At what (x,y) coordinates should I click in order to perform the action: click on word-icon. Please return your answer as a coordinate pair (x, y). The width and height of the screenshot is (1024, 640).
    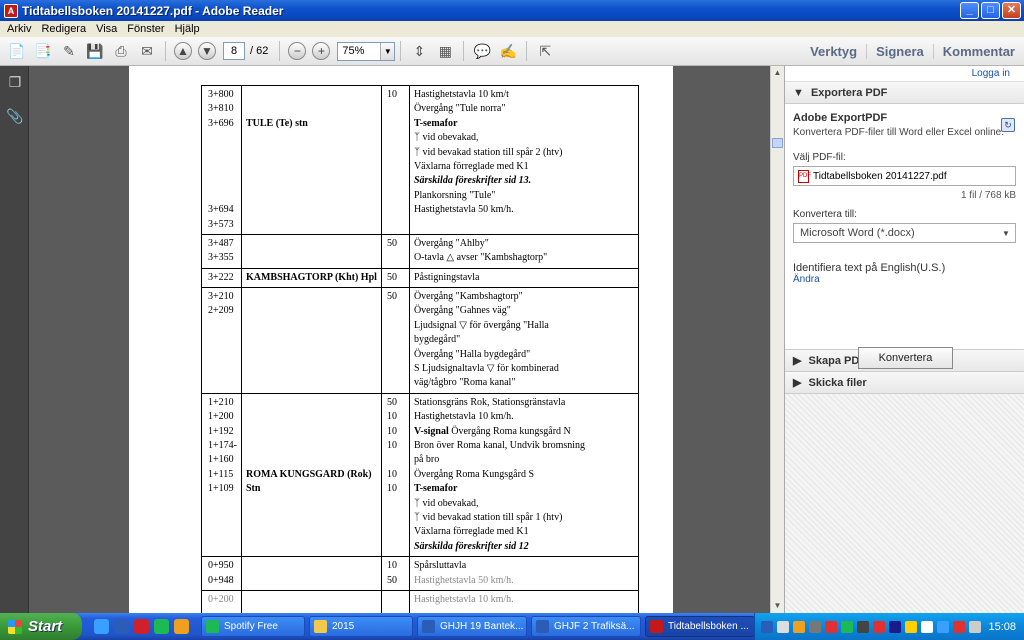
    Looking at the image, I should click on (121, 626).